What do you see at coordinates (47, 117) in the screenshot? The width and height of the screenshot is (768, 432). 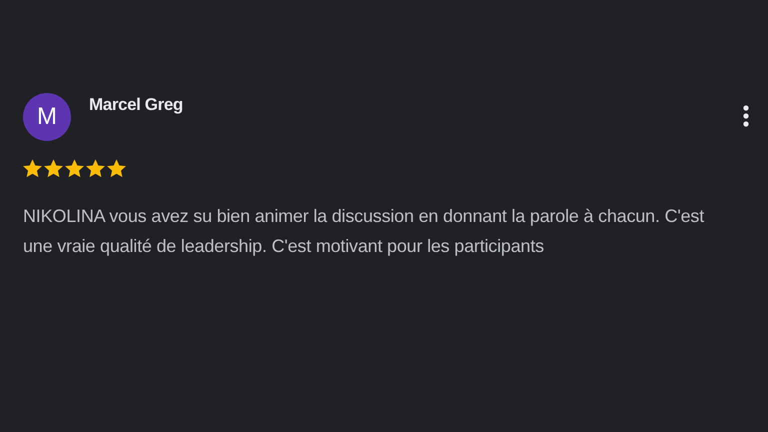 I see `avatar: M` at bounding box center [47, 117].